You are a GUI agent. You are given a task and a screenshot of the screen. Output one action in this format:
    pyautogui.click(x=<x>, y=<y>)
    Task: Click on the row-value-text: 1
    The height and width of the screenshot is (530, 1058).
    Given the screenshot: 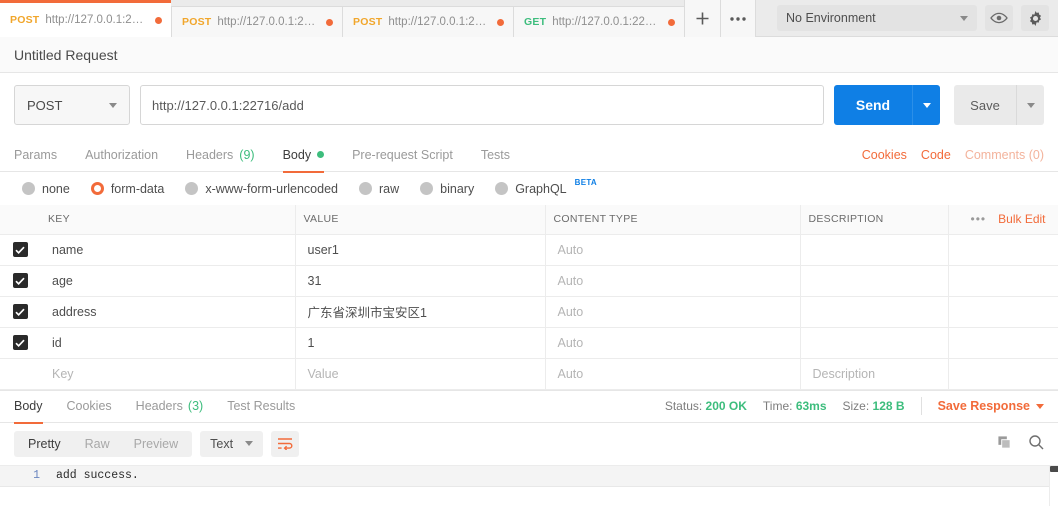 What is the action you would take?
    pyautogui.click(x=311, y=342)
    